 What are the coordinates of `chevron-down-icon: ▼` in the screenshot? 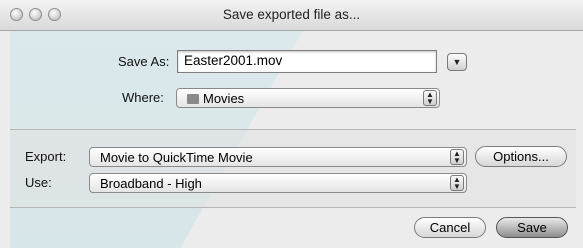 It's located at (457, 62).